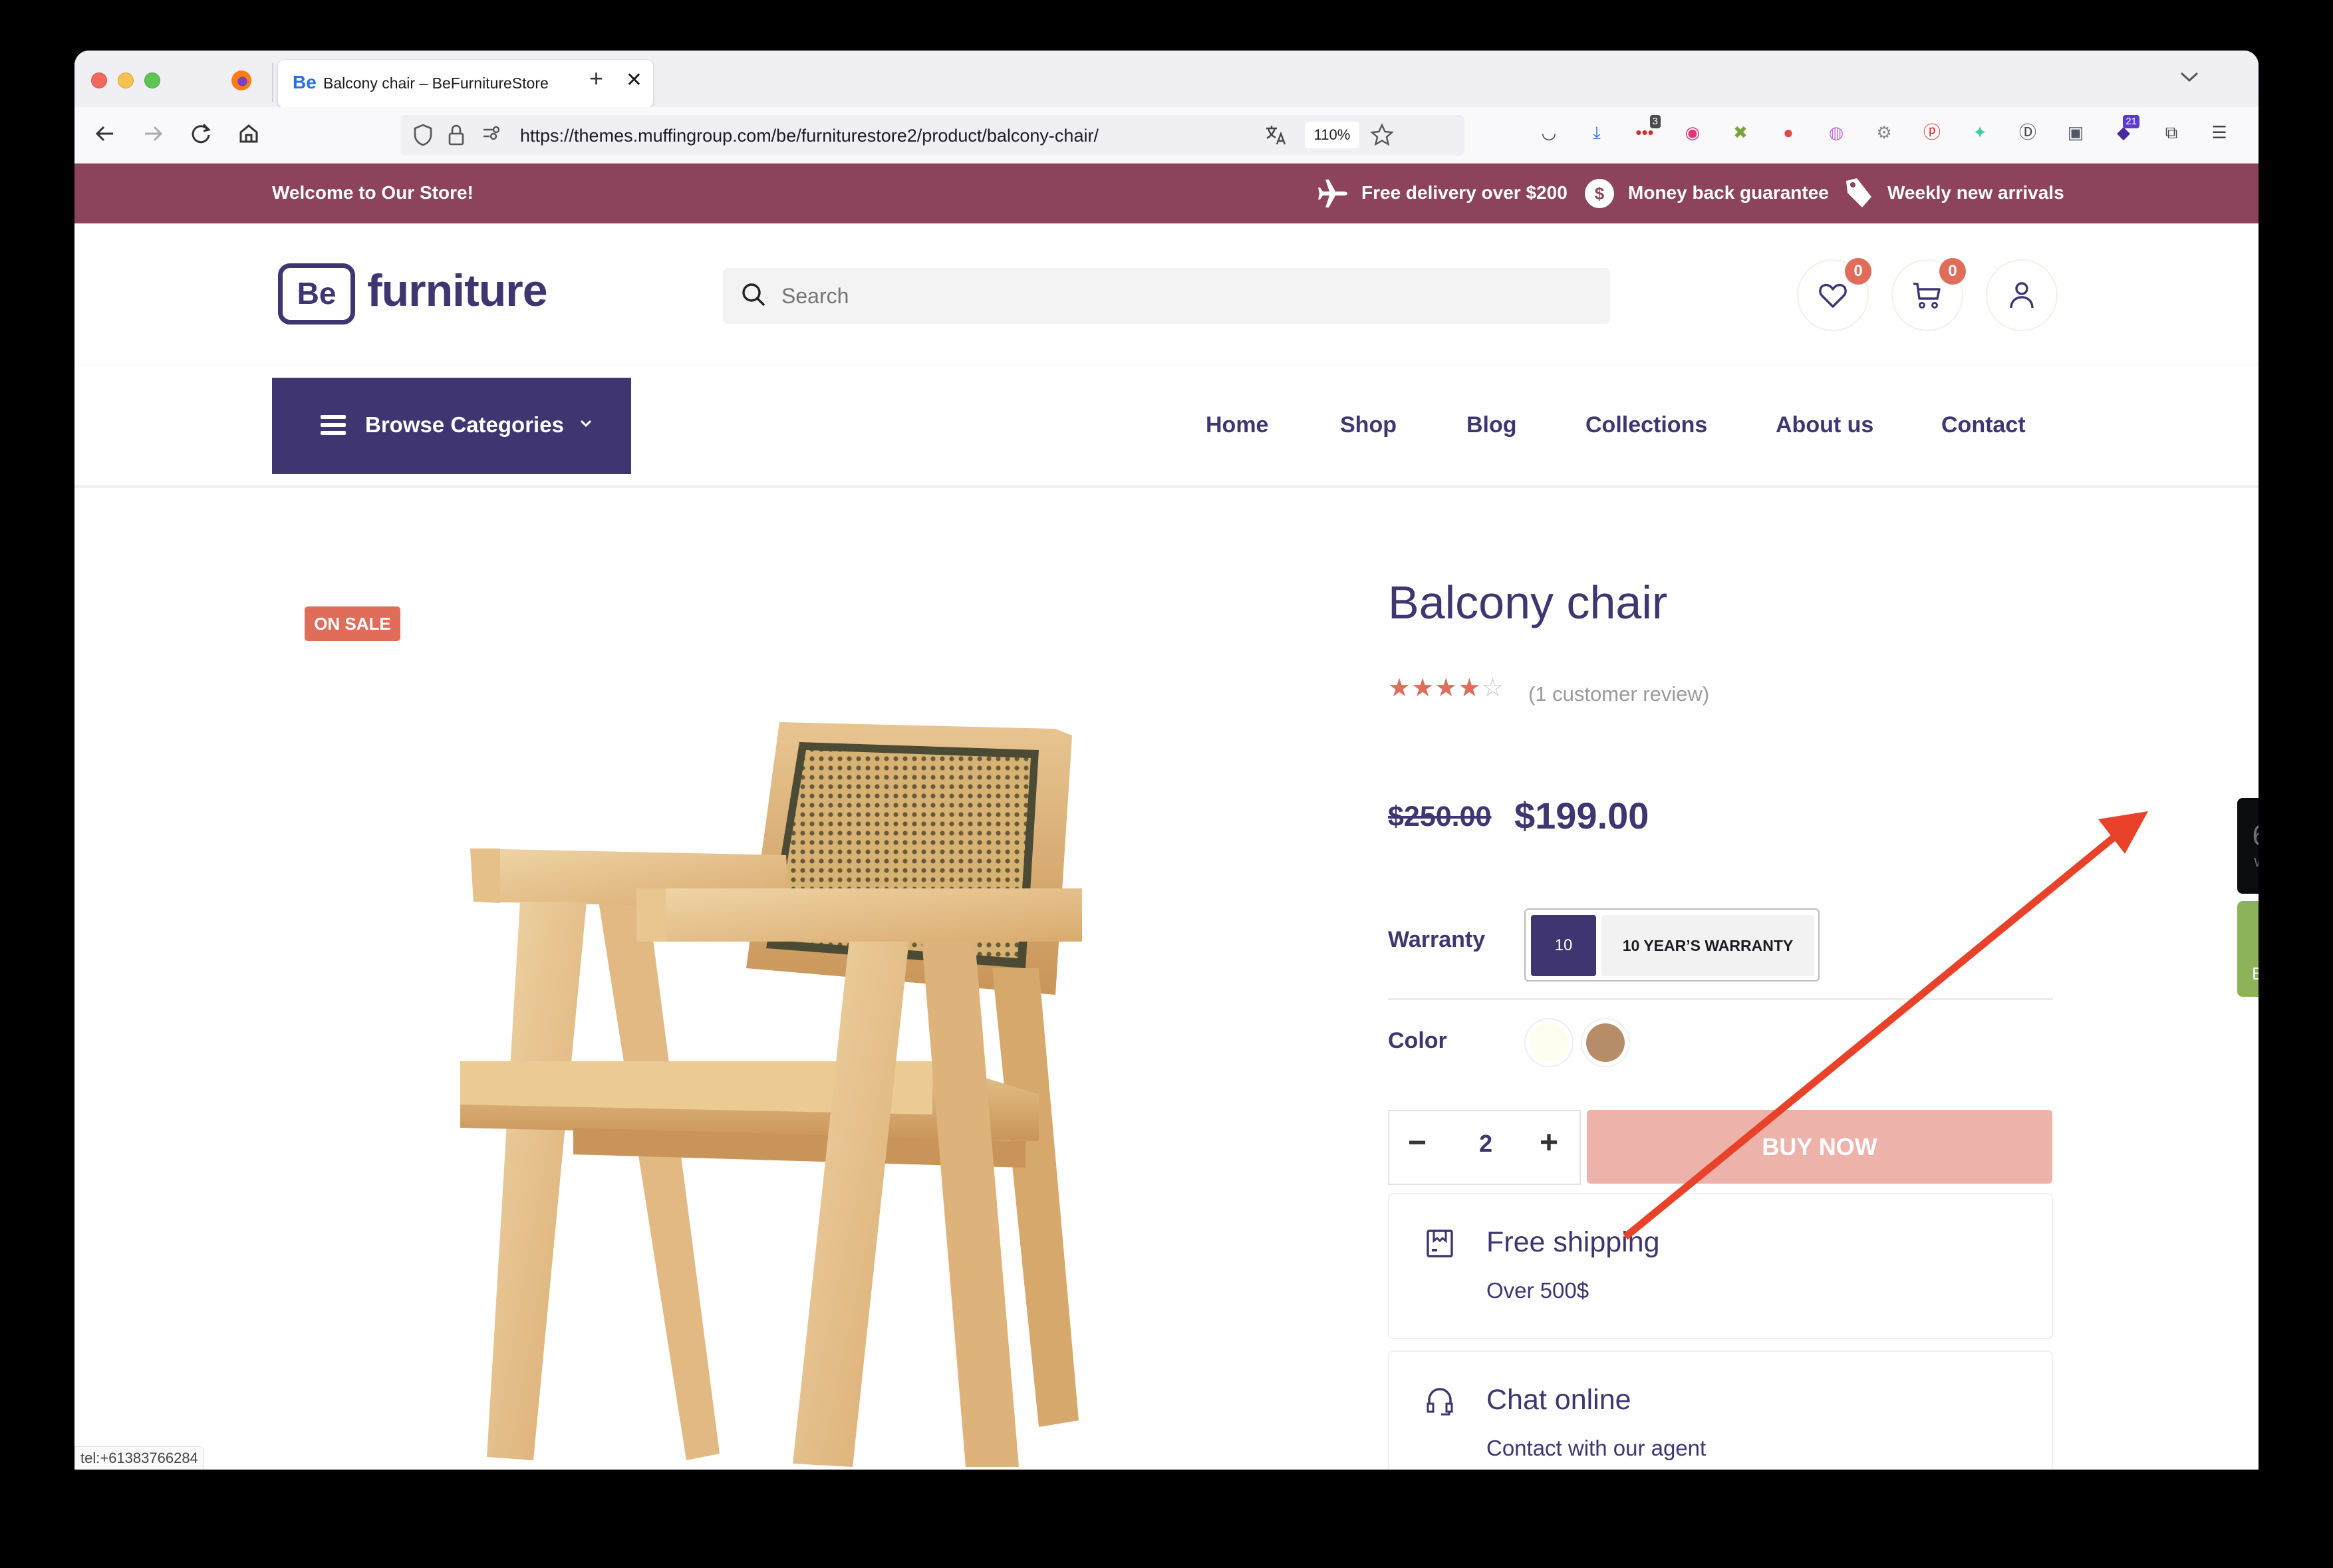 This screenshot has width=2333, height=1568. I want to click on logo-text: furniture, so click(457, 291).